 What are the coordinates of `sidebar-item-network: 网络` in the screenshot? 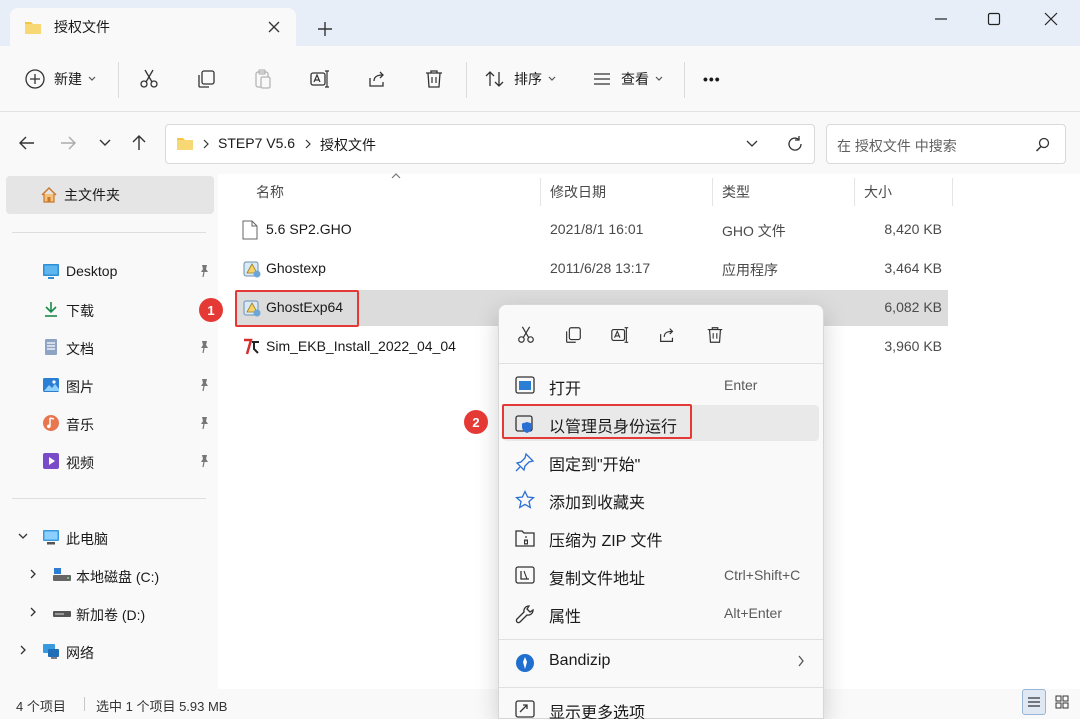 It's located at (109, 651).